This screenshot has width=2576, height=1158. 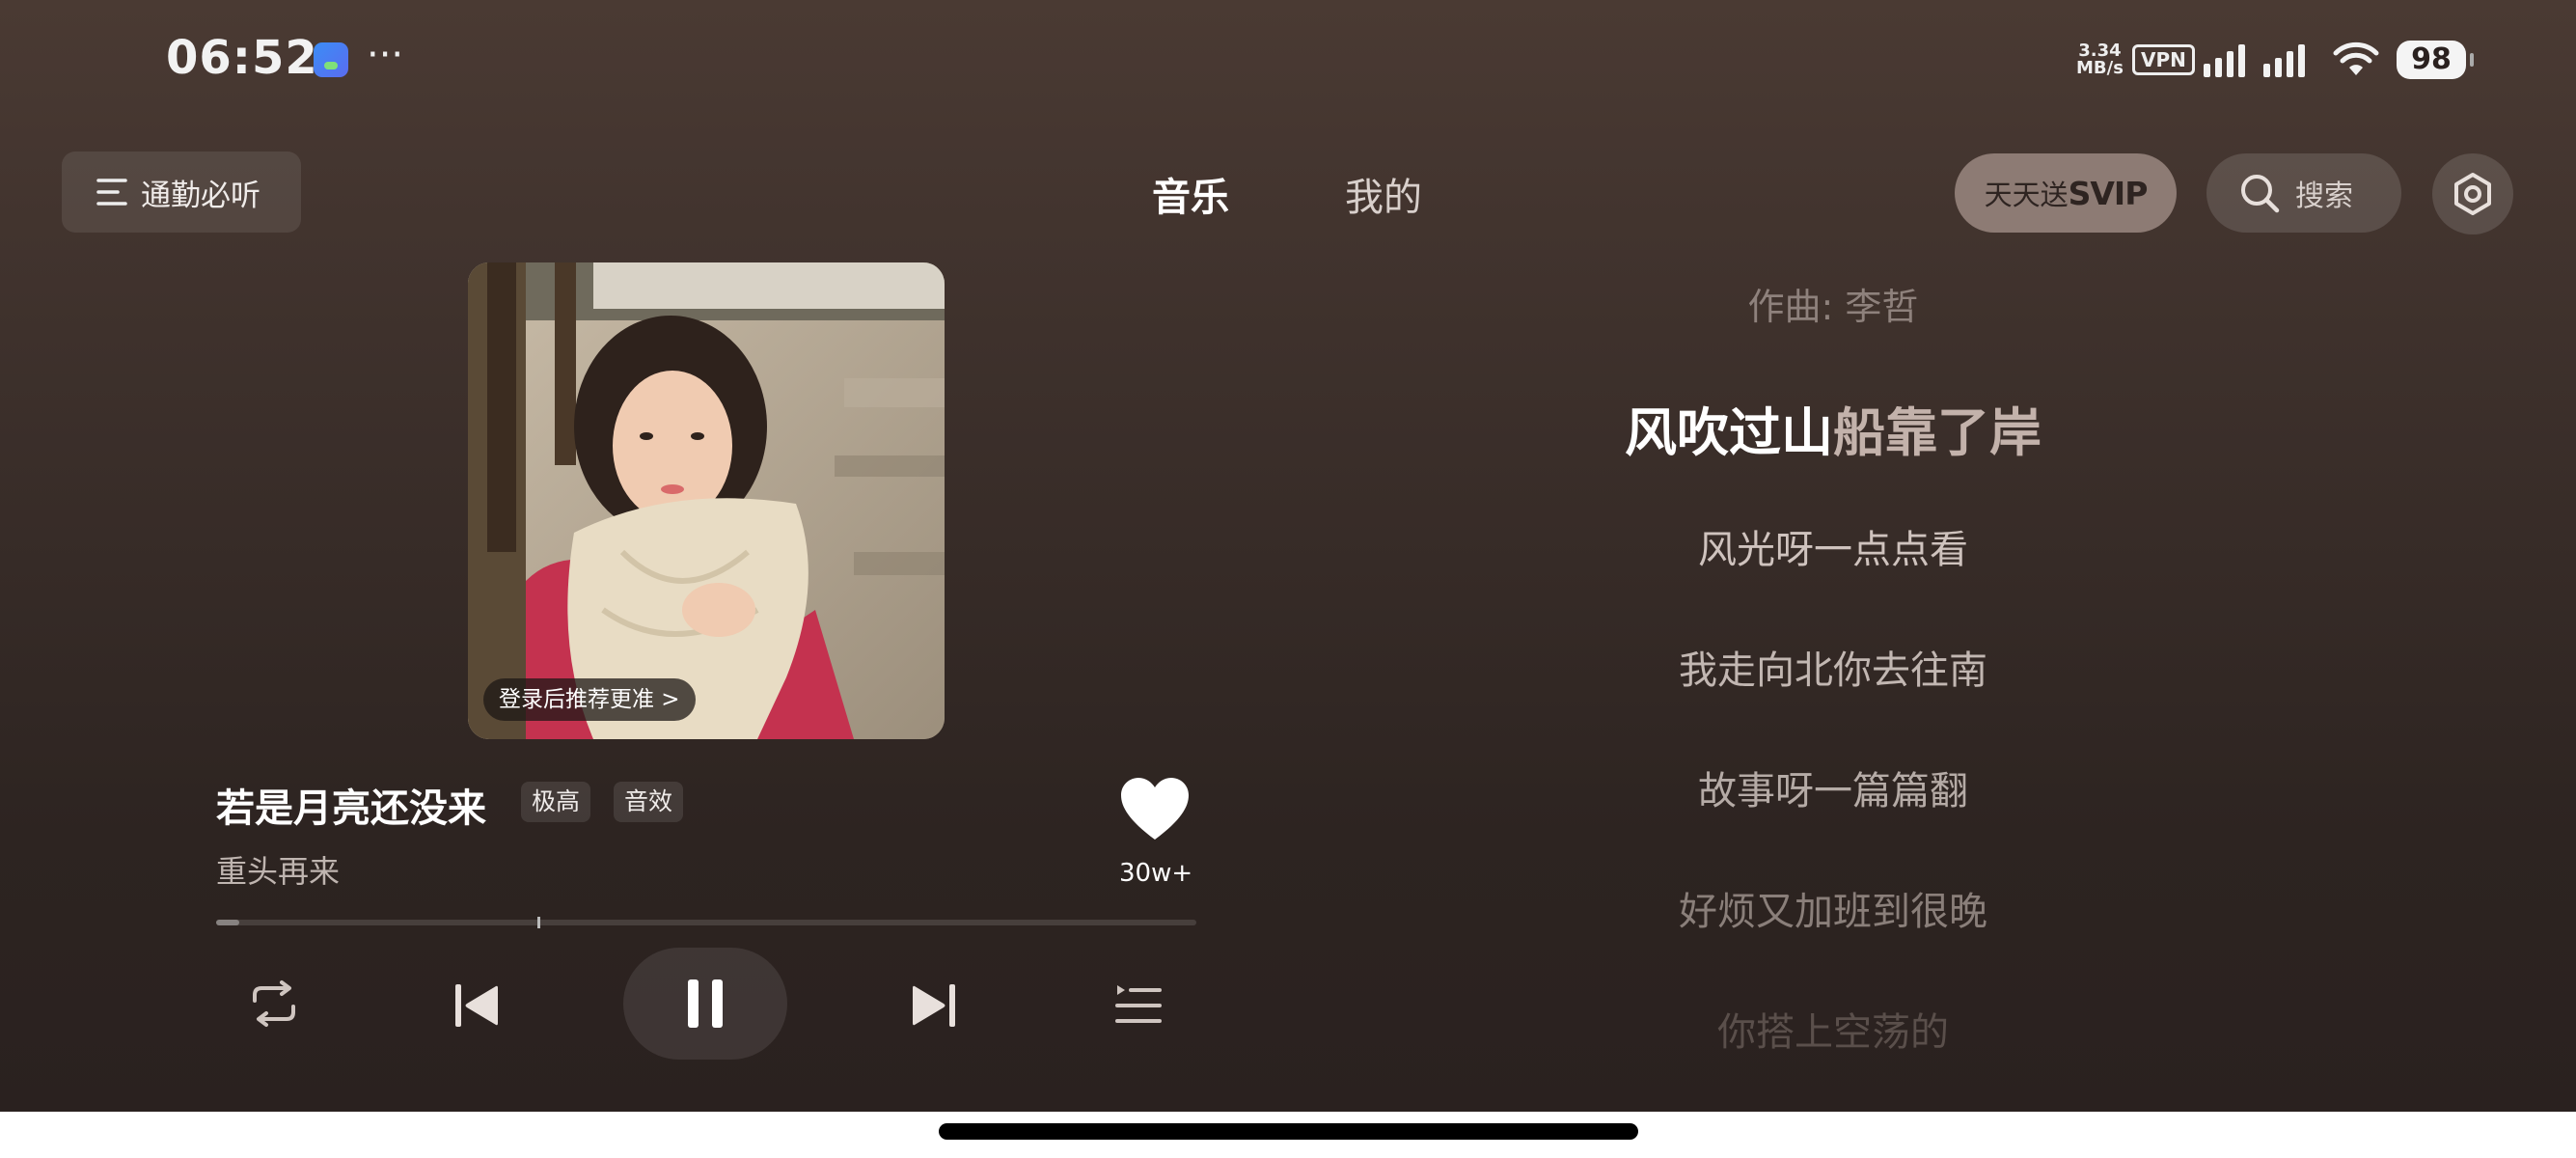 I want to click on lyric-unsung-part: 船靠了岸, so click(x=1937, y=432).